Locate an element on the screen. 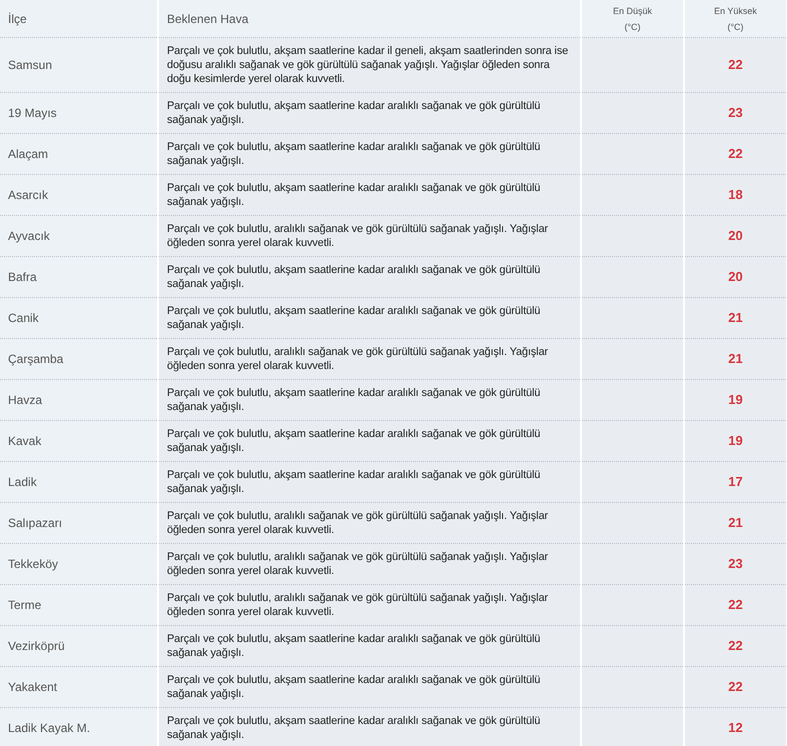 This screenshot has width=787, height=746. table-cell: 17 is located at coordinates (735, 482).